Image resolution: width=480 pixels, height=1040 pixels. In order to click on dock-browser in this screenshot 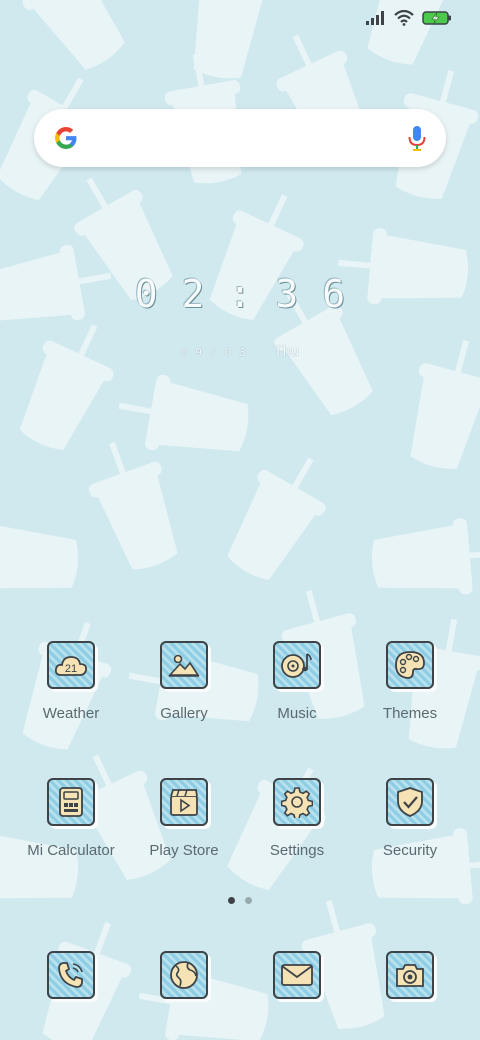, I will do `click(184, 975)`.